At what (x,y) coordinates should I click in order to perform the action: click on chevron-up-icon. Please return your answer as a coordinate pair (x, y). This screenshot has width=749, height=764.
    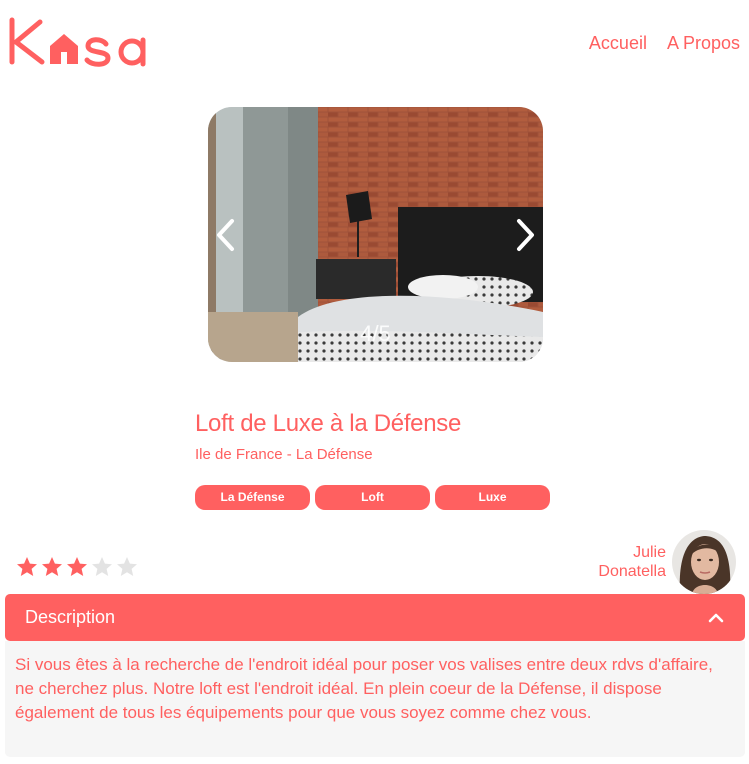
    Looking at the image, I should click on (716, 618).